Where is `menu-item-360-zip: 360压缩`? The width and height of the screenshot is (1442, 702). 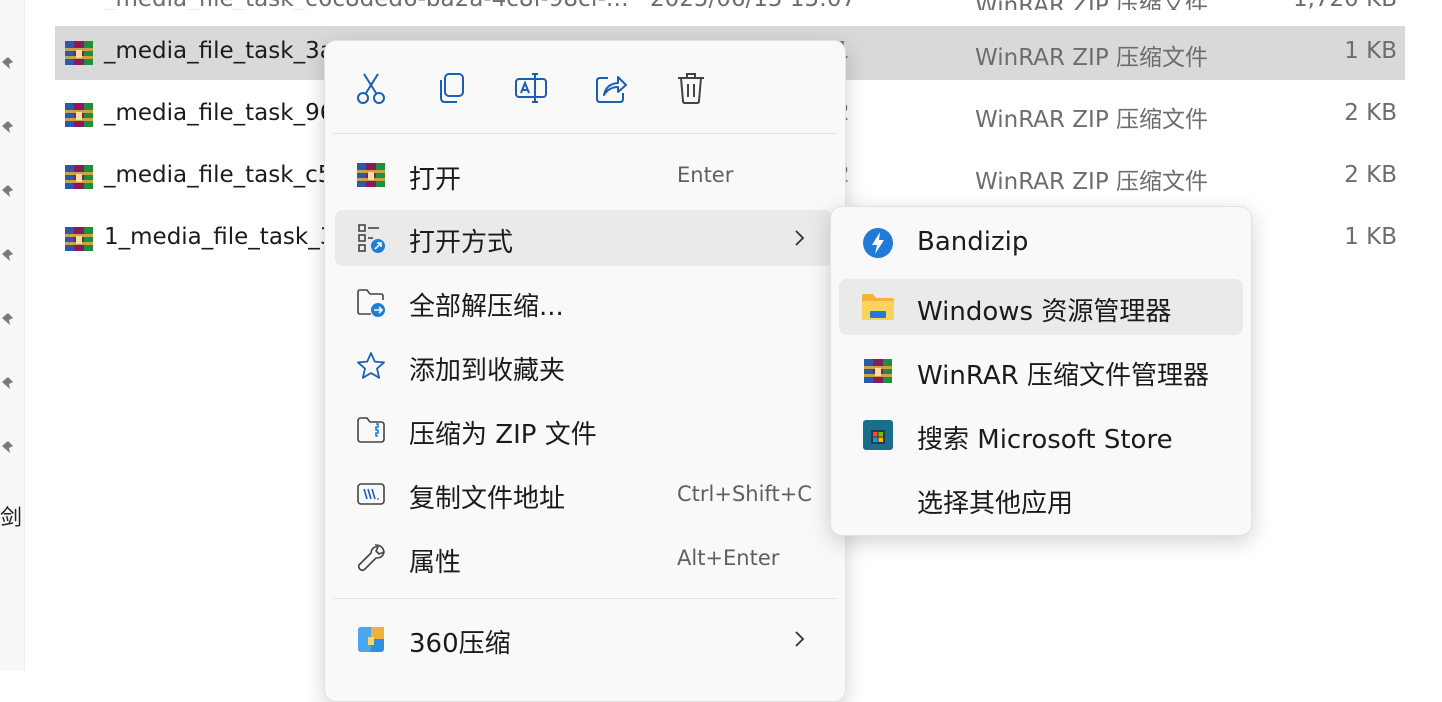
menu-item-360-zip: 360压缩 is located at coordinates (584, 639).